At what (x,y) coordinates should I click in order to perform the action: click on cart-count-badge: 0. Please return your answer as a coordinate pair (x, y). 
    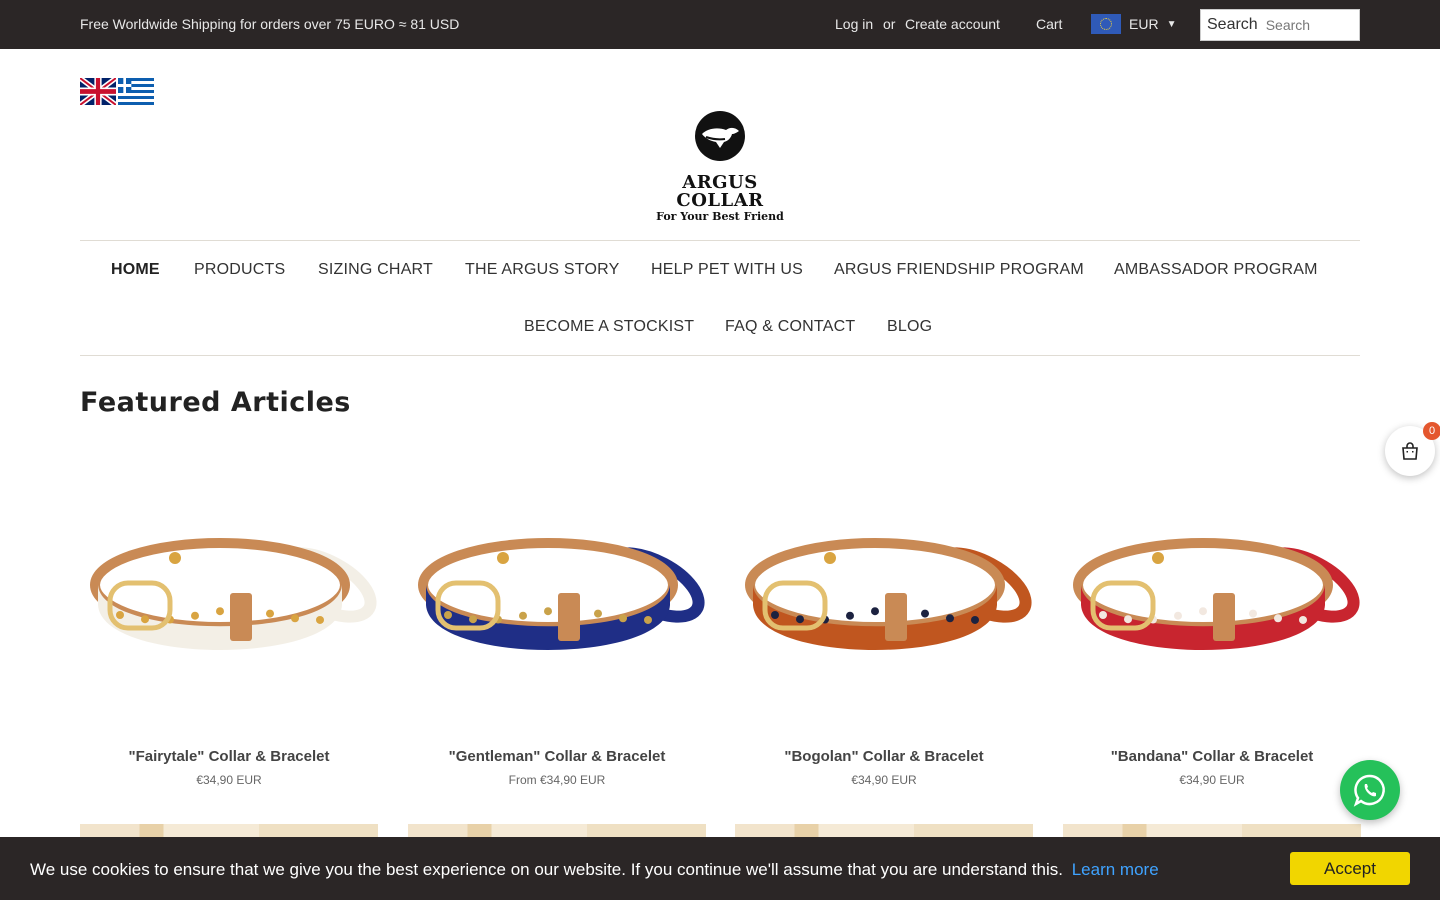
    Looking at the image, I should click on (1431, 431).